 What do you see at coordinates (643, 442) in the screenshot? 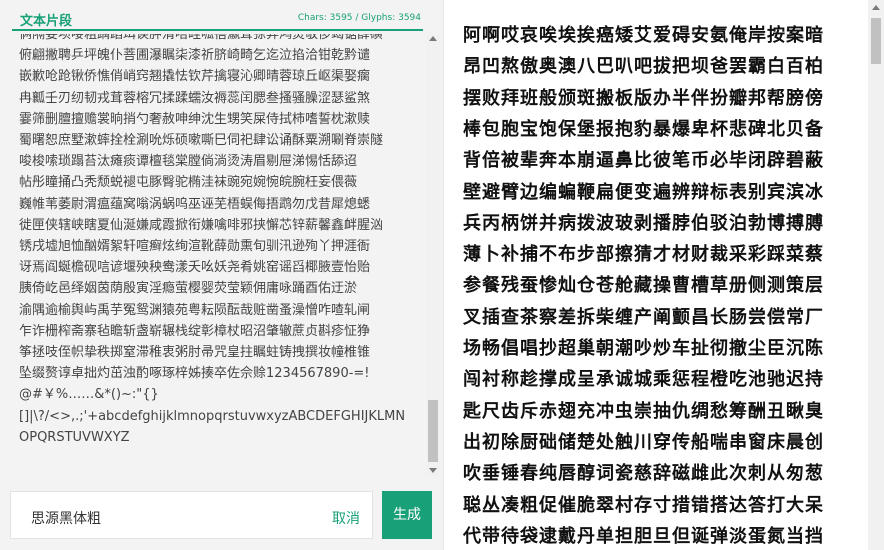
I see `preview-line: 出初除厨础储楚处触川穿传船喘串窗床晨创` at bounding box center [643, 442].